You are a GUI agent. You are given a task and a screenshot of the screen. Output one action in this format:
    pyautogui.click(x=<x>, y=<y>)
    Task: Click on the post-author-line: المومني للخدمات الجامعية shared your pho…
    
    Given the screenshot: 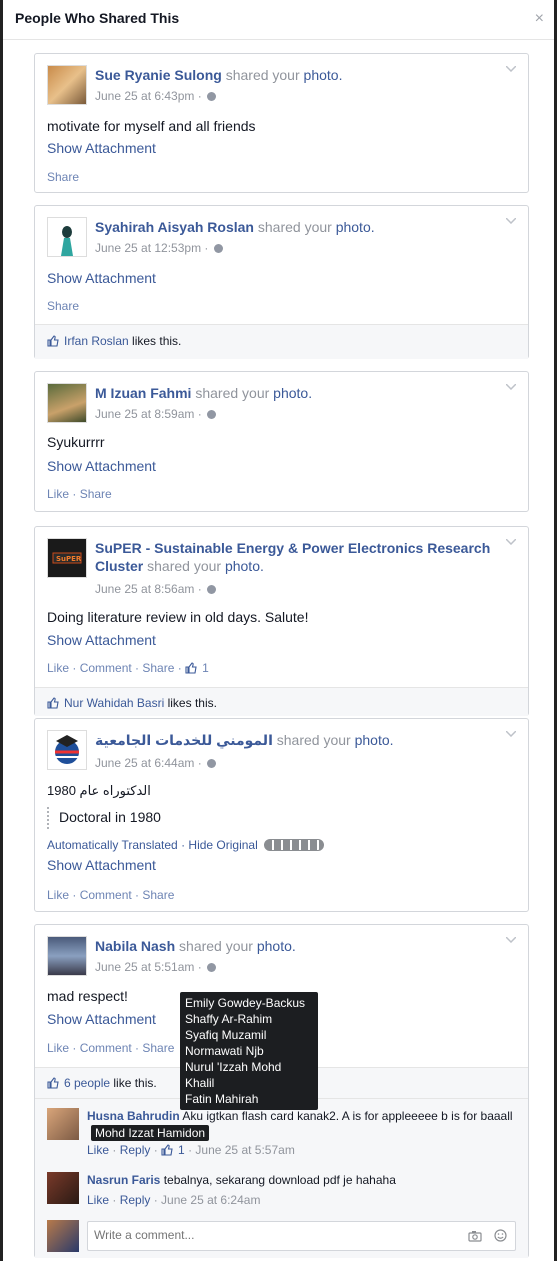 What is the action you would take?
    pyautogui.click(x=291, y=740)
    